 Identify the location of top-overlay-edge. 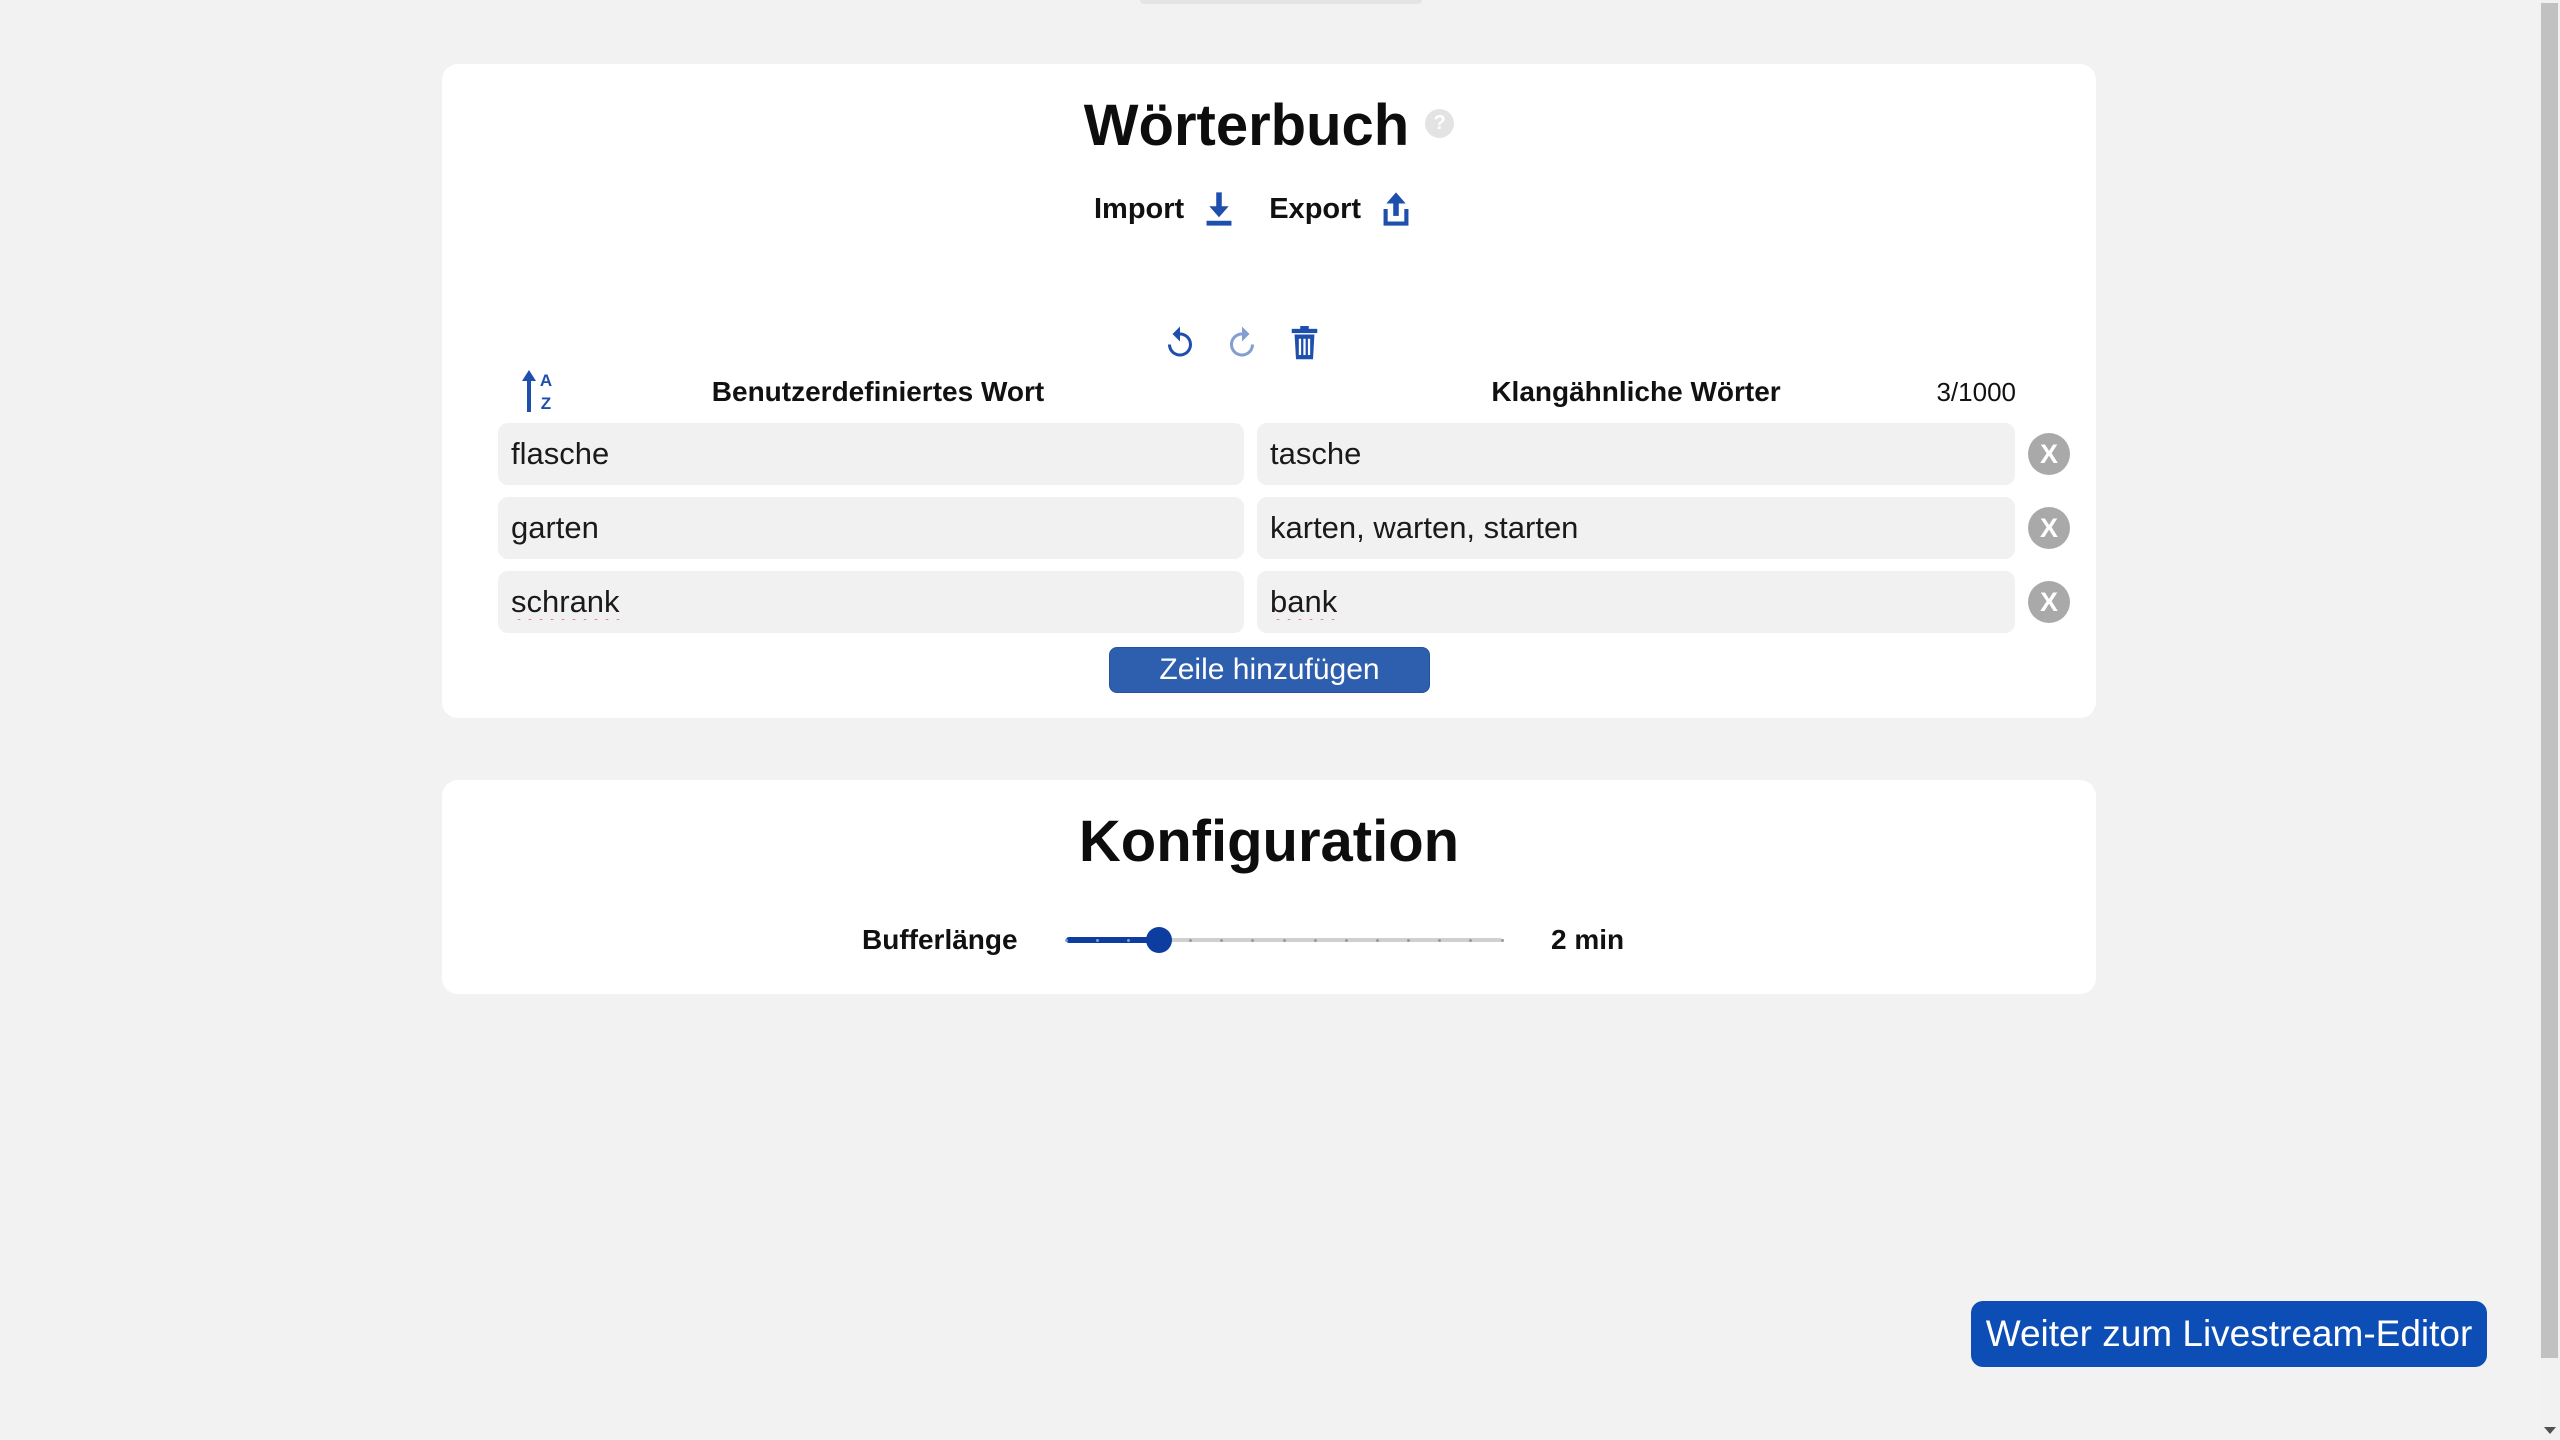
(1281, 2).